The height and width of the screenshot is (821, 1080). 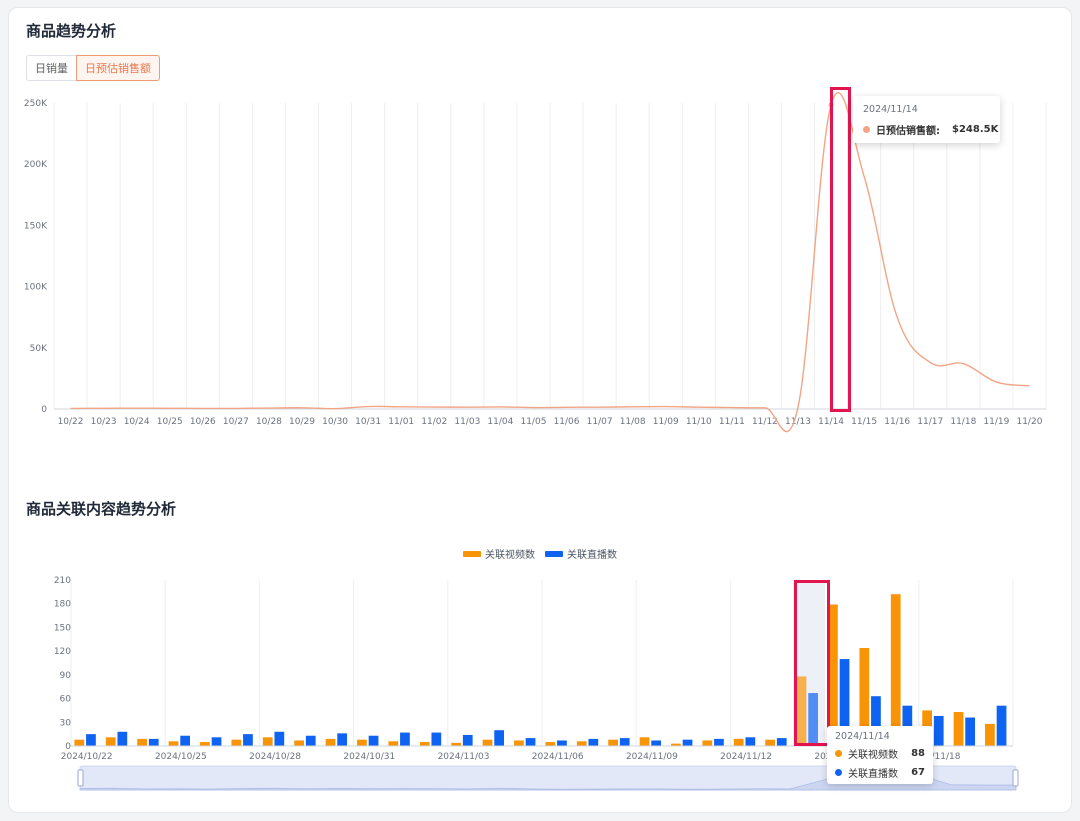 What do you see at coordinates (558, 757) in the screenshot?
I see `bar-x-tick-label: 2024/11/06` at bounding box center [558, 757].